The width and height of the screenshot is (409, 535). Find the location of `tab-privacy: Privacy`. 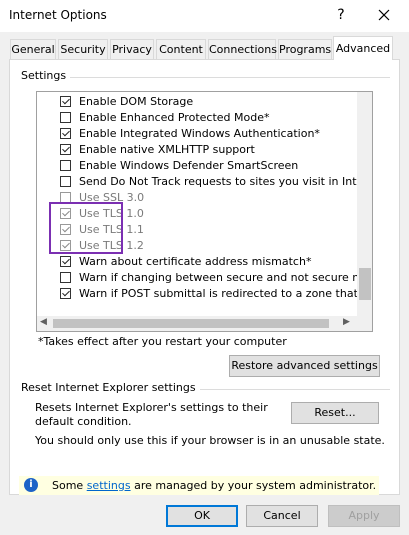

tab-privacy: Privacy is located at coordinates (132, 49).